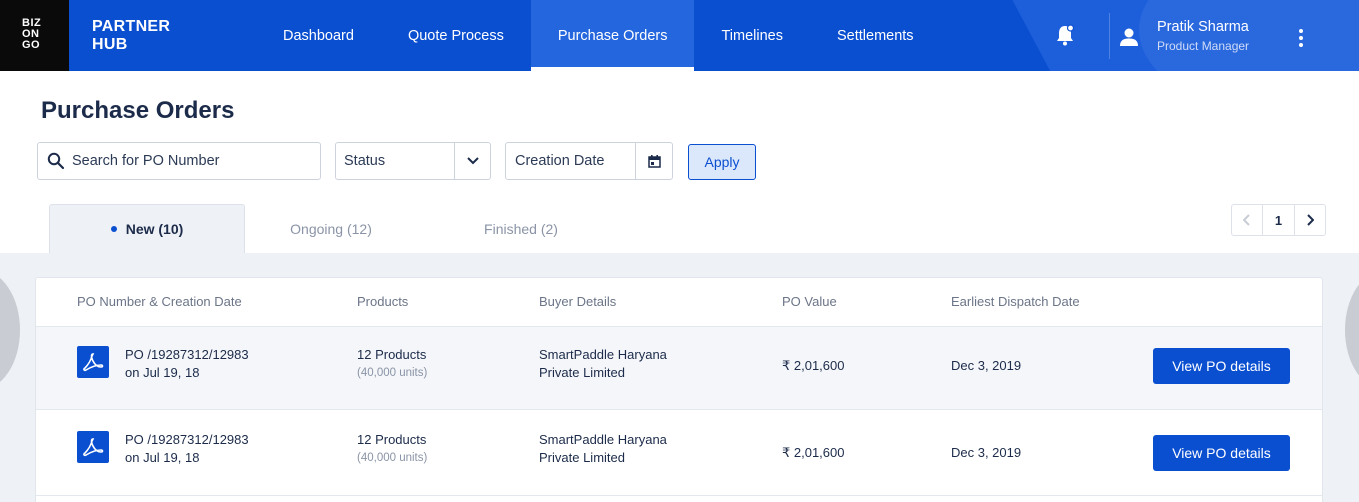  What do you see at coordinates (472, 161) in the screenshot?
I see `chevron-down-icon` at bounding box center [472, 161].